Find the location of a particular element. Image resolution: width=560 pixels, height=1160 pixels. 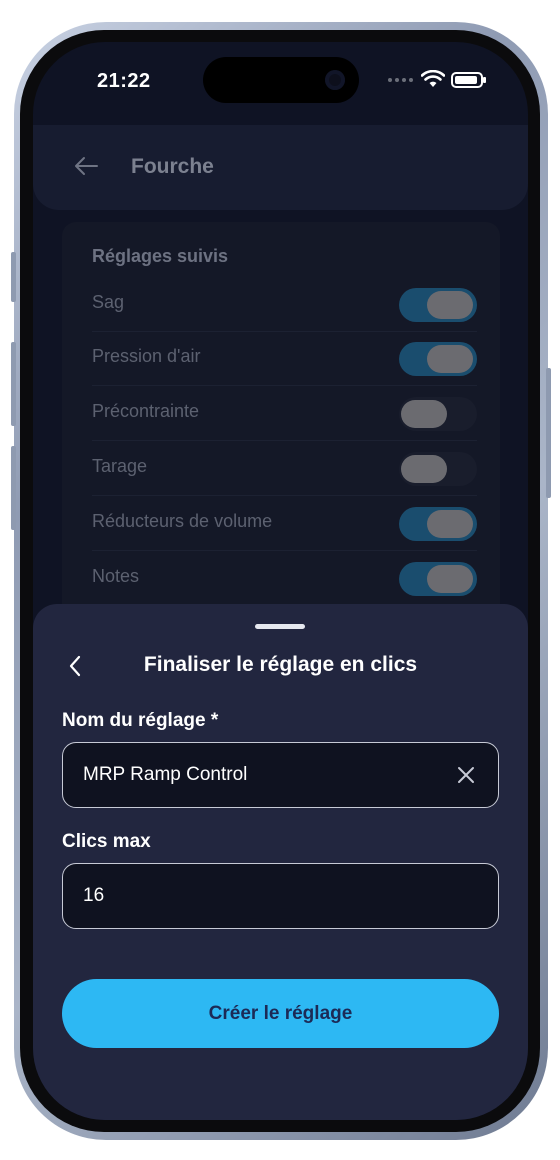

dynamic-island is located at coordinates (281, 80).